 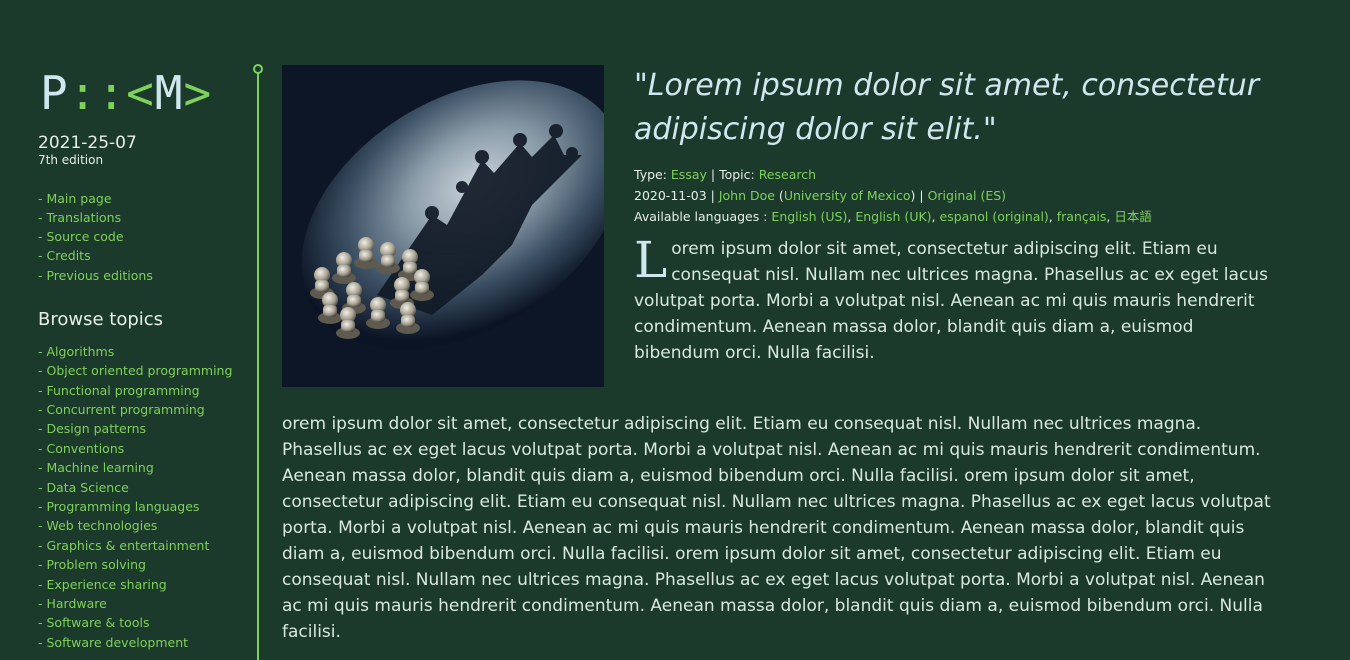 I want to click on meta-type-topic: Type: Essay | Topic: Research, so click(x=893, y=174).